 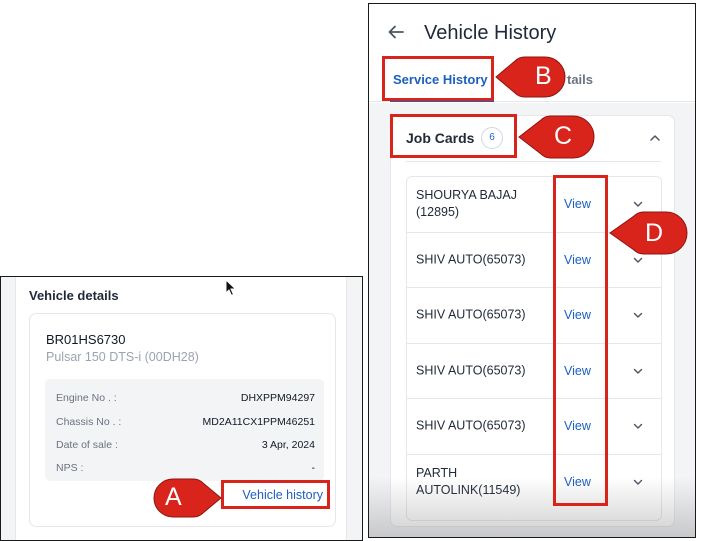 I want to click on job-cards-title: Job Cards, so click(x=440, y=138).